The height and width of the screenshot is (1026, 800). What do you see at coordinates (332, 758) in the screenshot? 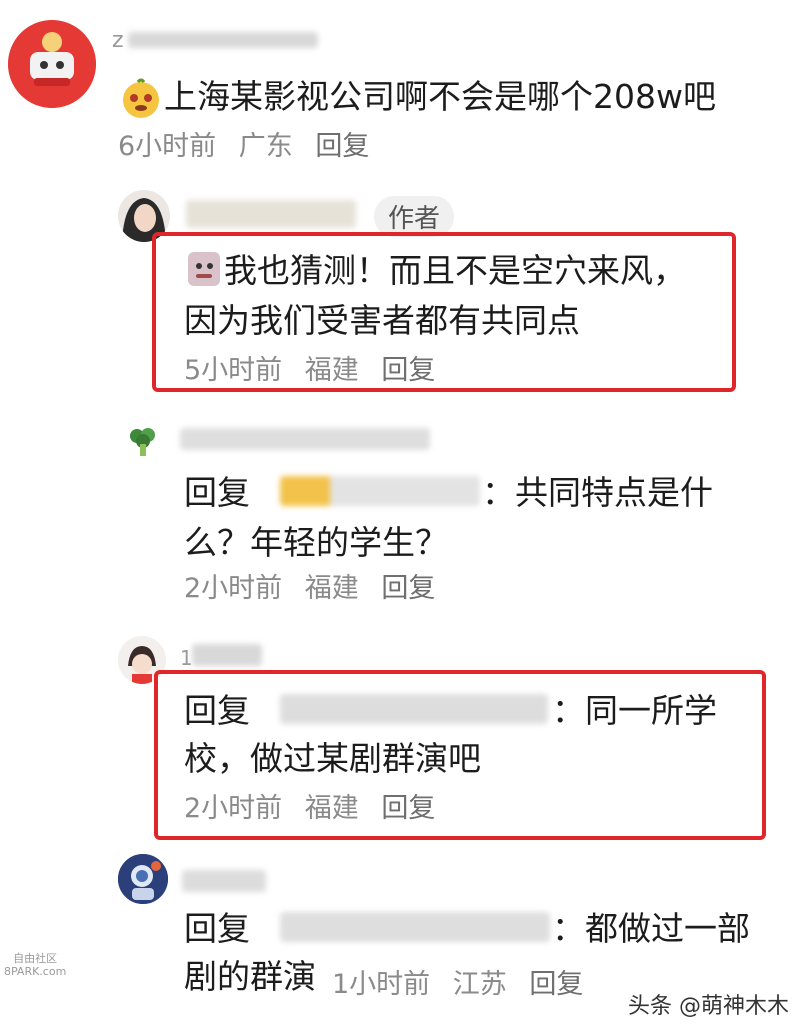
I see `comment-text-line2: 校，做过某剧群演吧` at bounding box center [332, 758].